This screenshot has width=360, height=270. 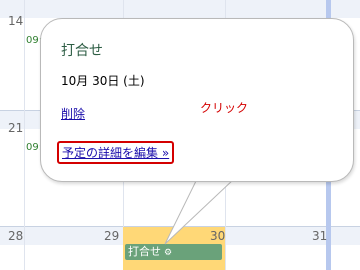 I want to click on popup-title: 打合せ, so click(x=82, y=51).